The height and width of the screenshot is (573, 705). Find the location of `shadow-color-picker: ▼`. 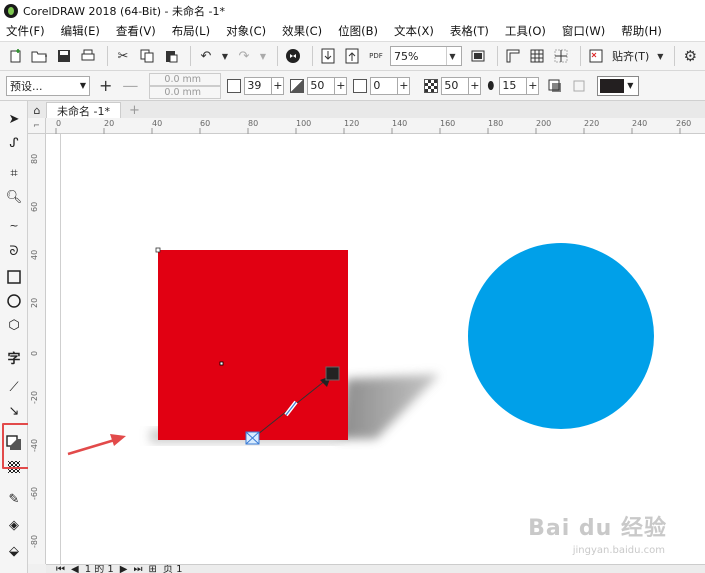

shadow-color-picker: ▼ is located at coordinates (618, 85).